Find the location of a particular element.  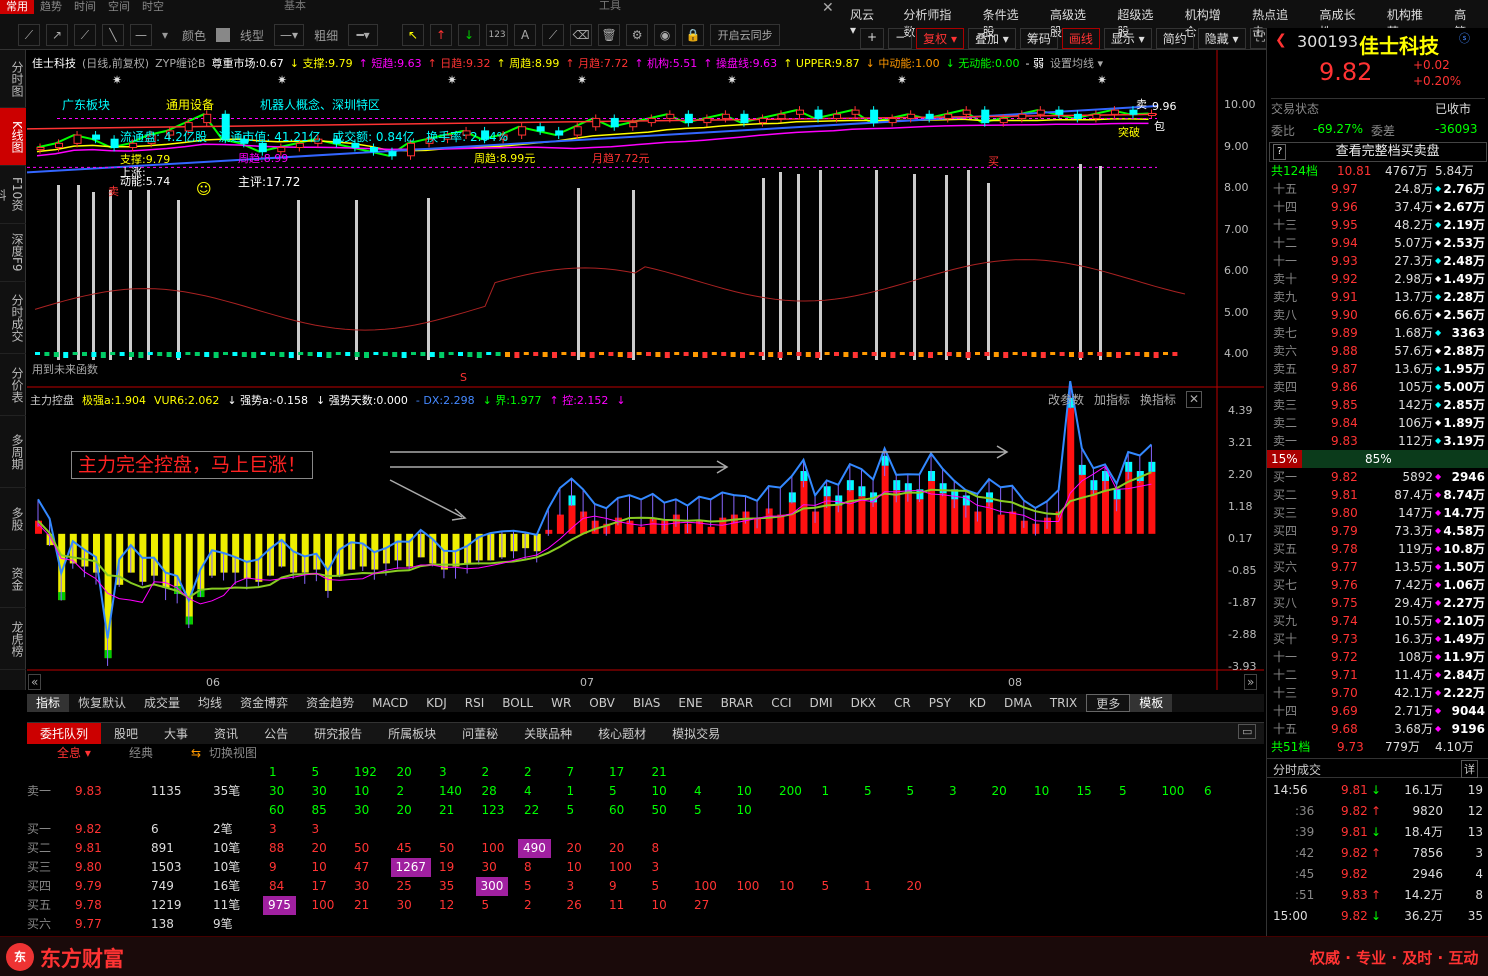

ask-level: 卖一 9.83 112万 ◆ 3.19万 is located at coordinates (1377, 441).